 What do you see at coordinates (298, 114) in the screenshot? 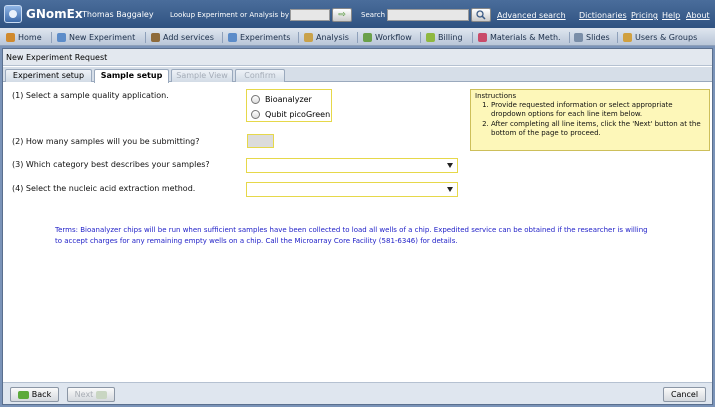
I see `qubit-label: Qubit picoGreen` at bounding box center [298, 114].